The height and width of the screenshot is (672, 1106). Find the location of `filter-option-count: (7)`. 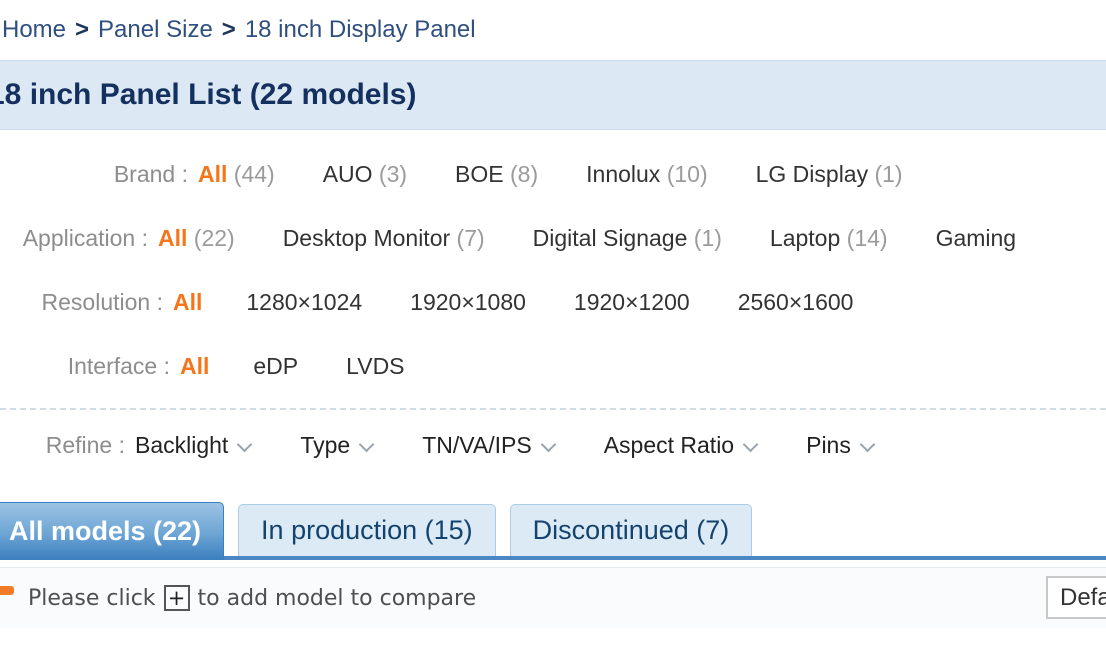

filter-option-count: (7) is located at coordinates (470, 237).